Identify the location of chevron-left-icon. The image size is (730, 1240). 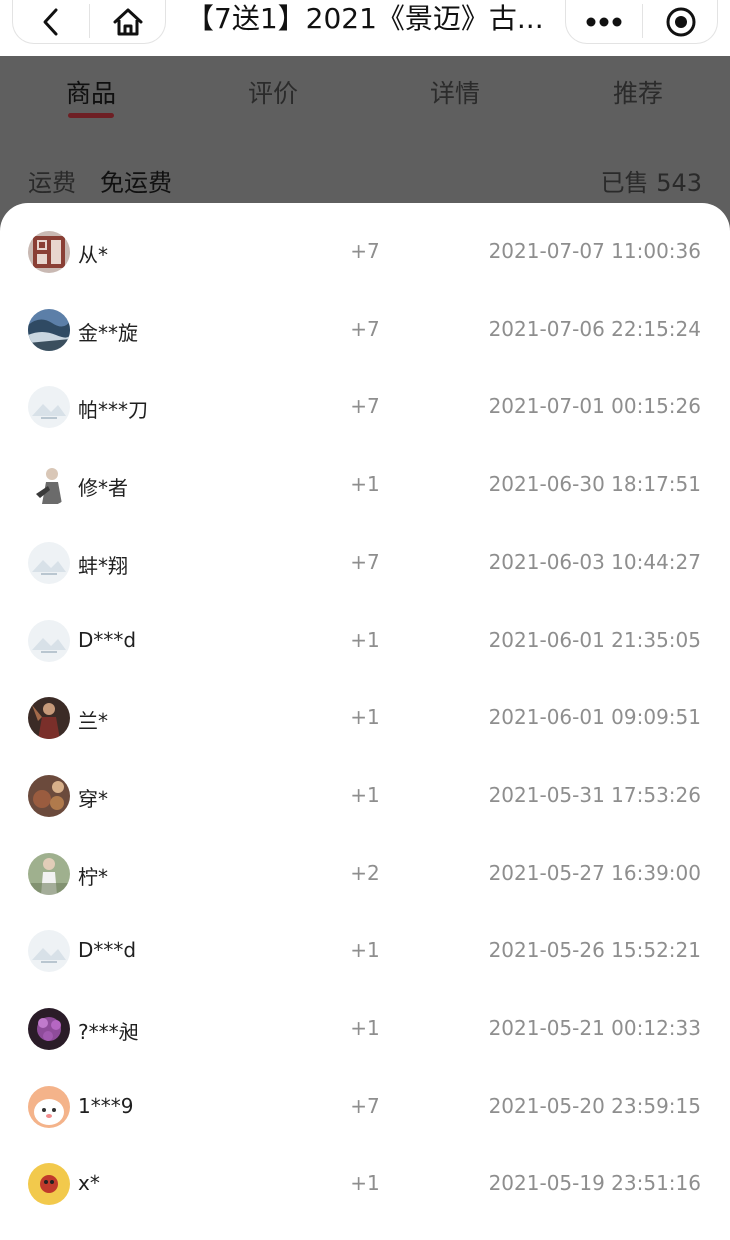
(50, 22).